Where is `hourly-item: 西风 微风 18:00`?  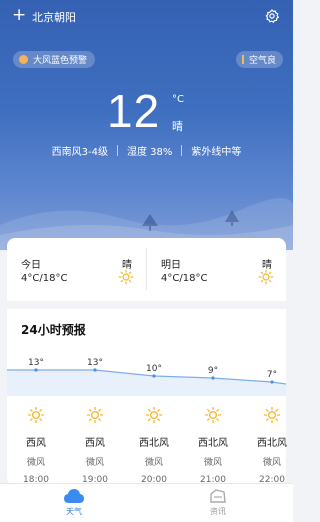 hourly-item: 西风 微风 18:00 is located at coordinates (36, 445).